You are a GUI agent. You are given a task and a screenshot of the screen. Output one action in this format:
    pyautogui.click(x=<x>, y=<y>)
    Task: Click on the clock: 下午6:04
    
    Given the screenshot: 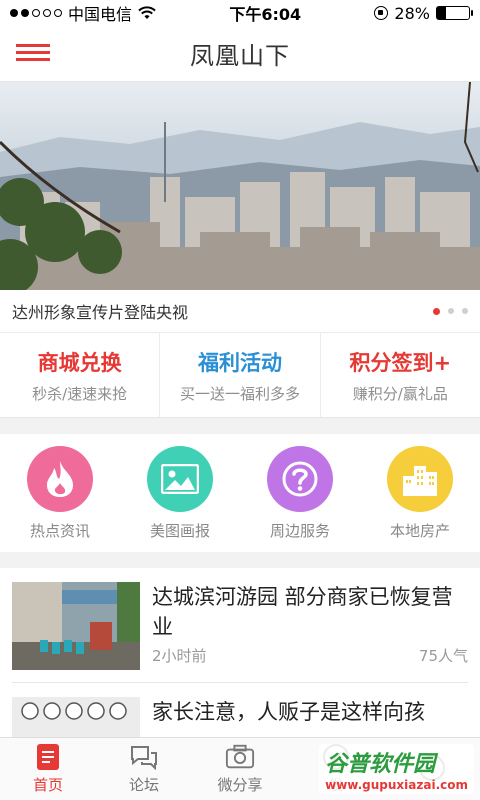 What is the action you would take?
    pyautogui.click(x=265, y=14)
    